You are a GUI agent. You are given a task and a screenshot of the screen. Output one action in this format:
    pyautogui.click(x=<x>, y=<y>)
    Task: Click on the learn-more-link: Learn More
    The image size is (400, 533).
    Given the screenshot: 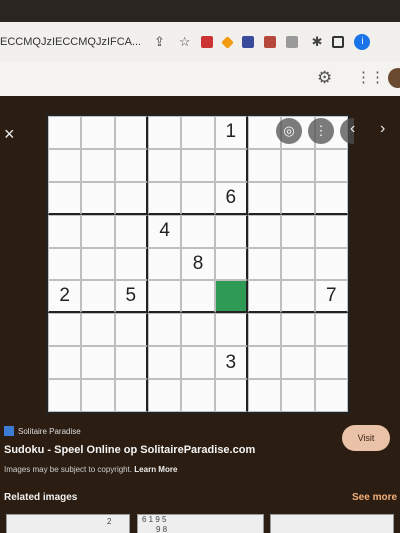 What is the action you would take?
    pyautogui.click(x=155, y=469)
    